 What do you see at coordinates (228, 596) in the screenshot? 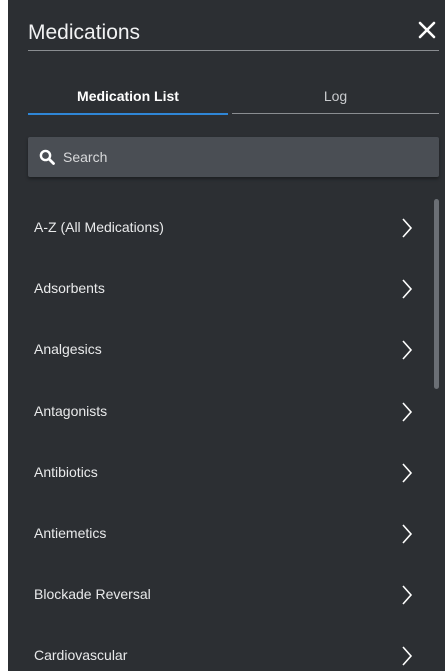
I see `list-item-blockade-reversal: Blockade Reversal` at bounding box center [228, 596].